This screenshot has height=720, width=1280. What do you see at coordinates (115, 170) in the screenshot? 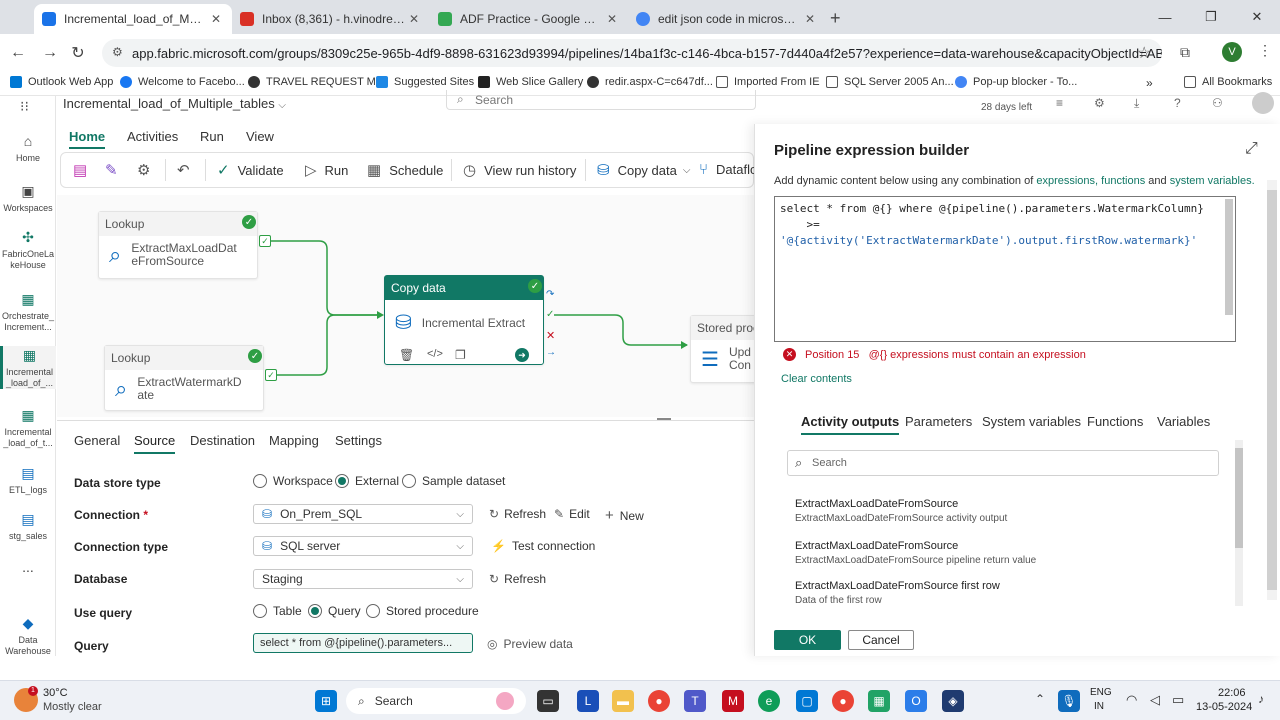
I see `edit-icon: ✎` at bounding box center [115, 170].